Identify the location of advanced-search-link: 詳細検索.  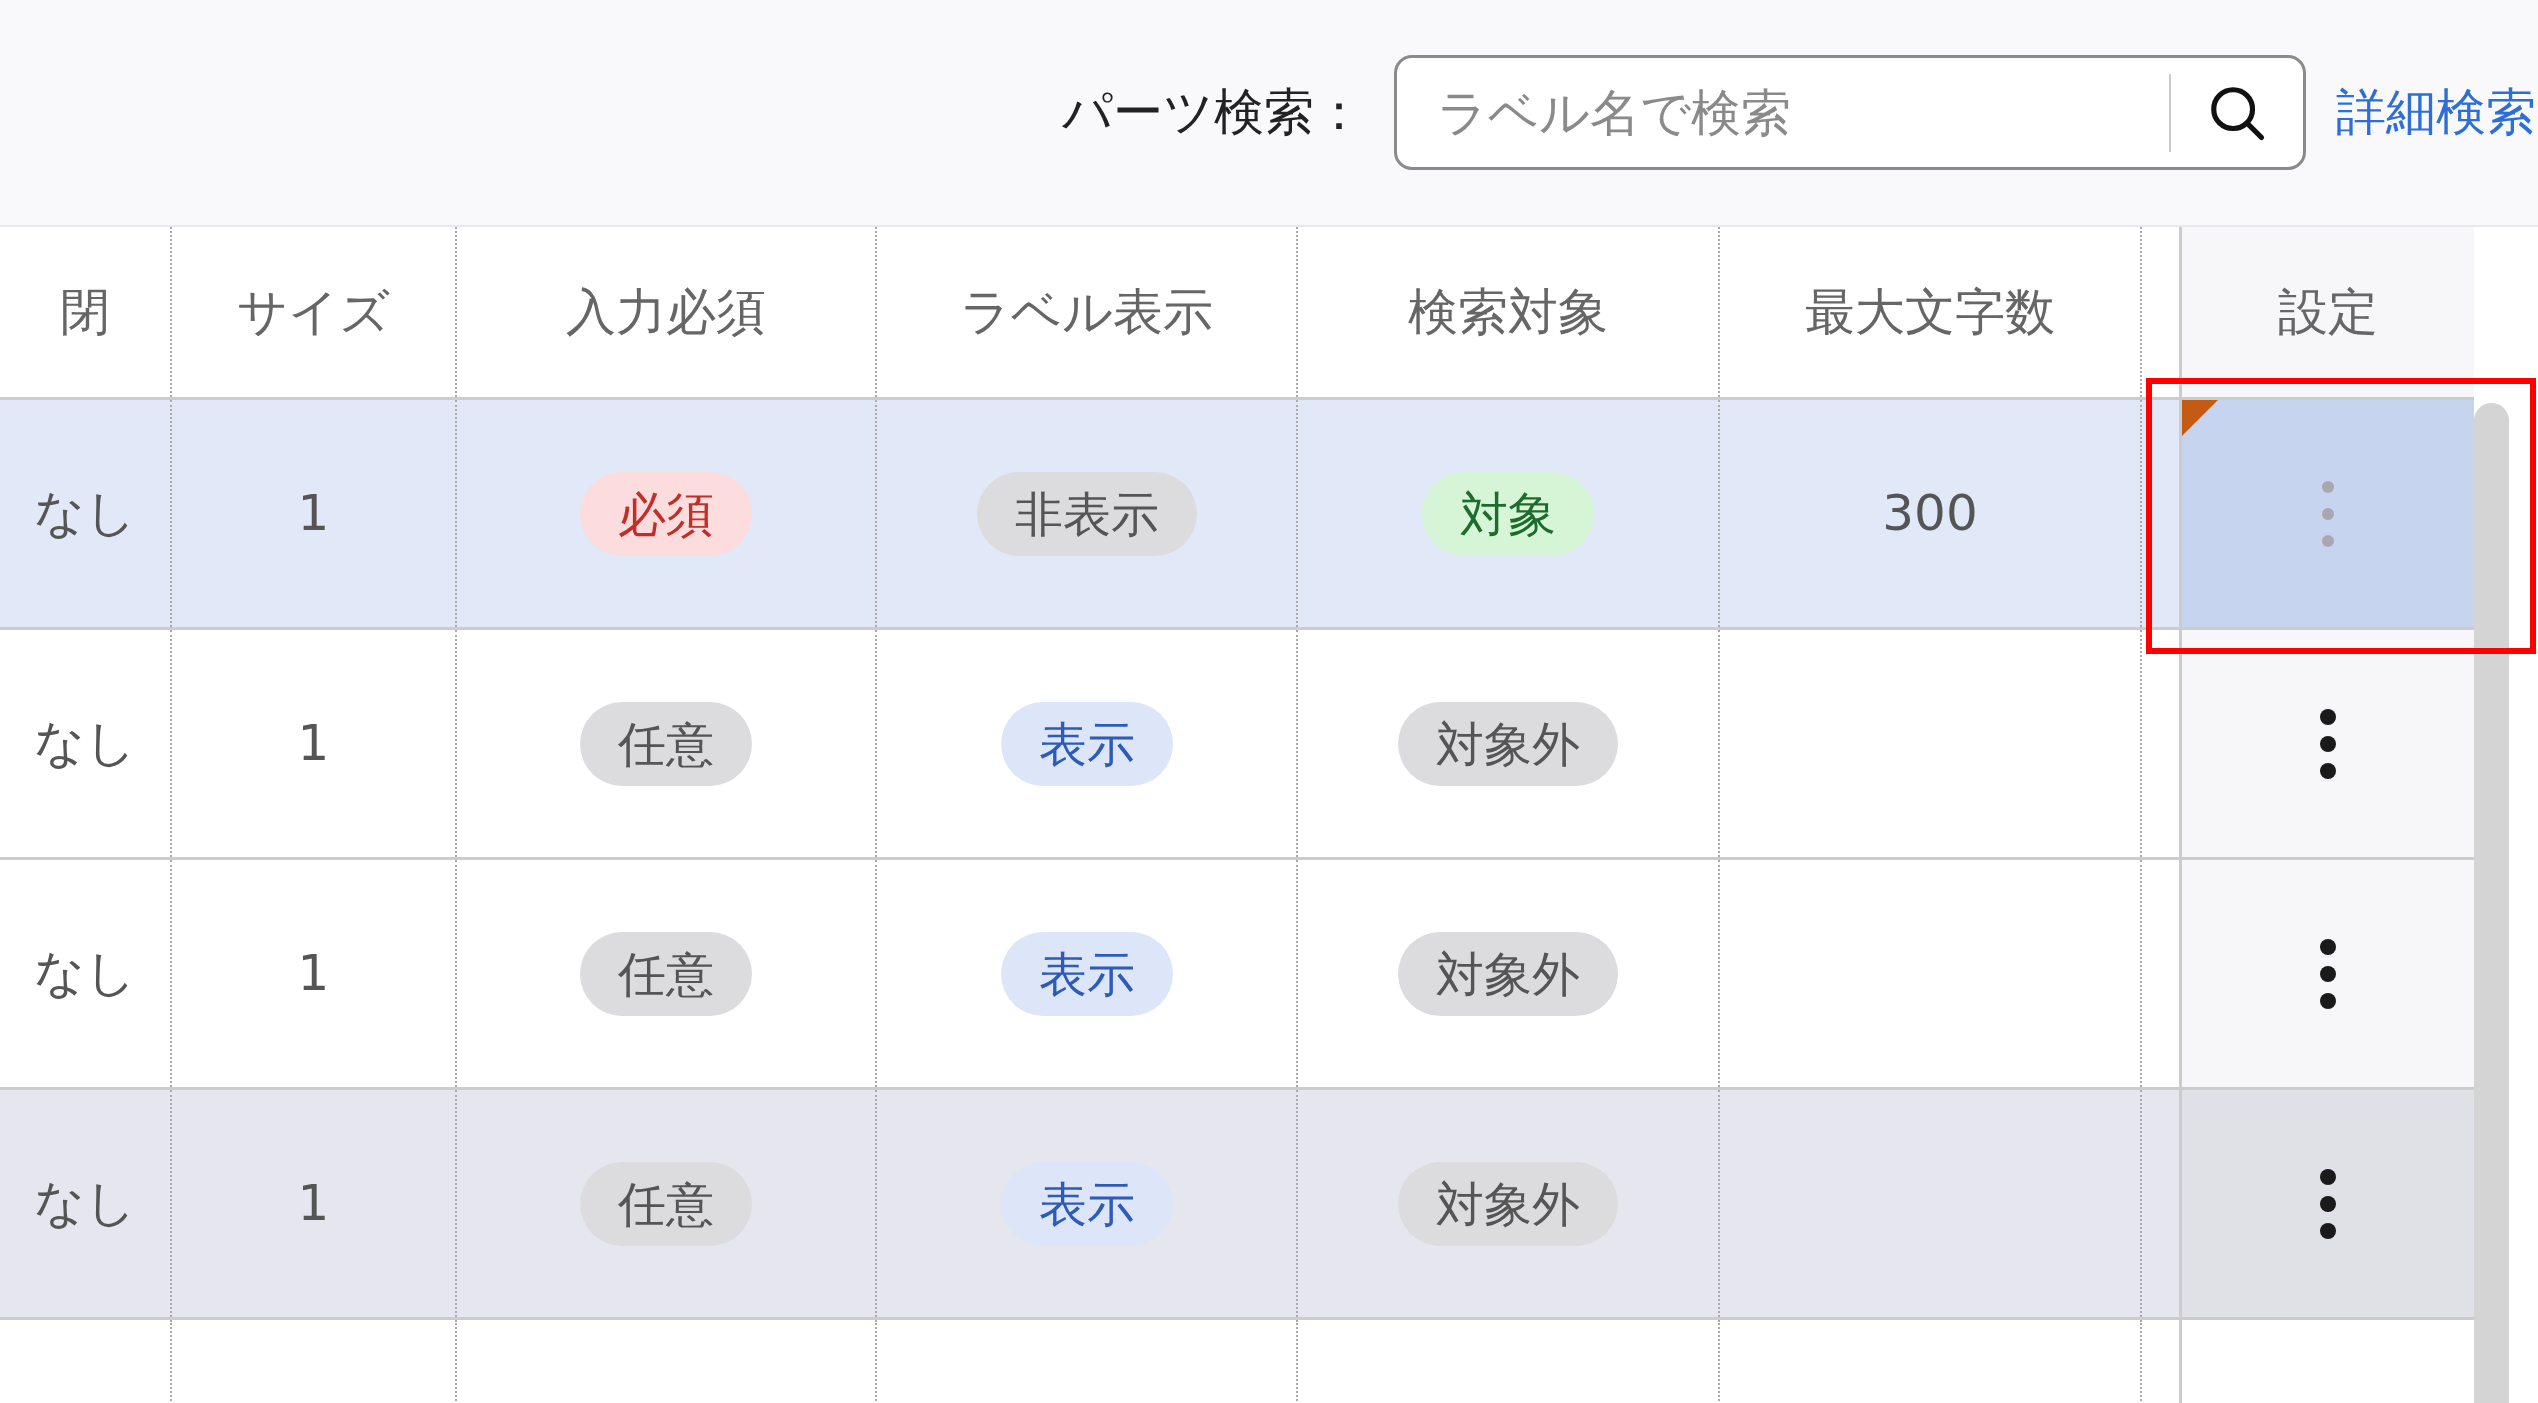
(2437, 112).